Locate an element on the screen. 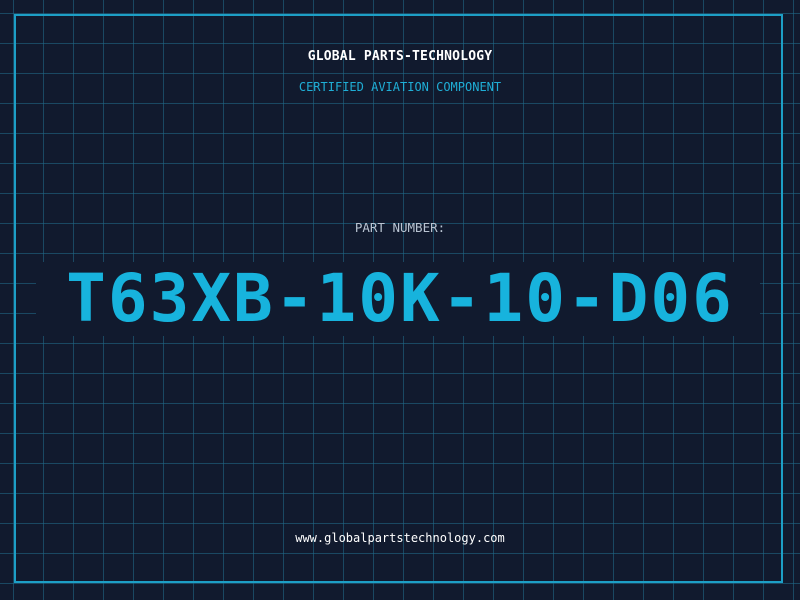 Image resolution: width=800 pixels, height=600 pixels. website-url: www.globalpartstechnology.com is located at coordinates (400, 538).